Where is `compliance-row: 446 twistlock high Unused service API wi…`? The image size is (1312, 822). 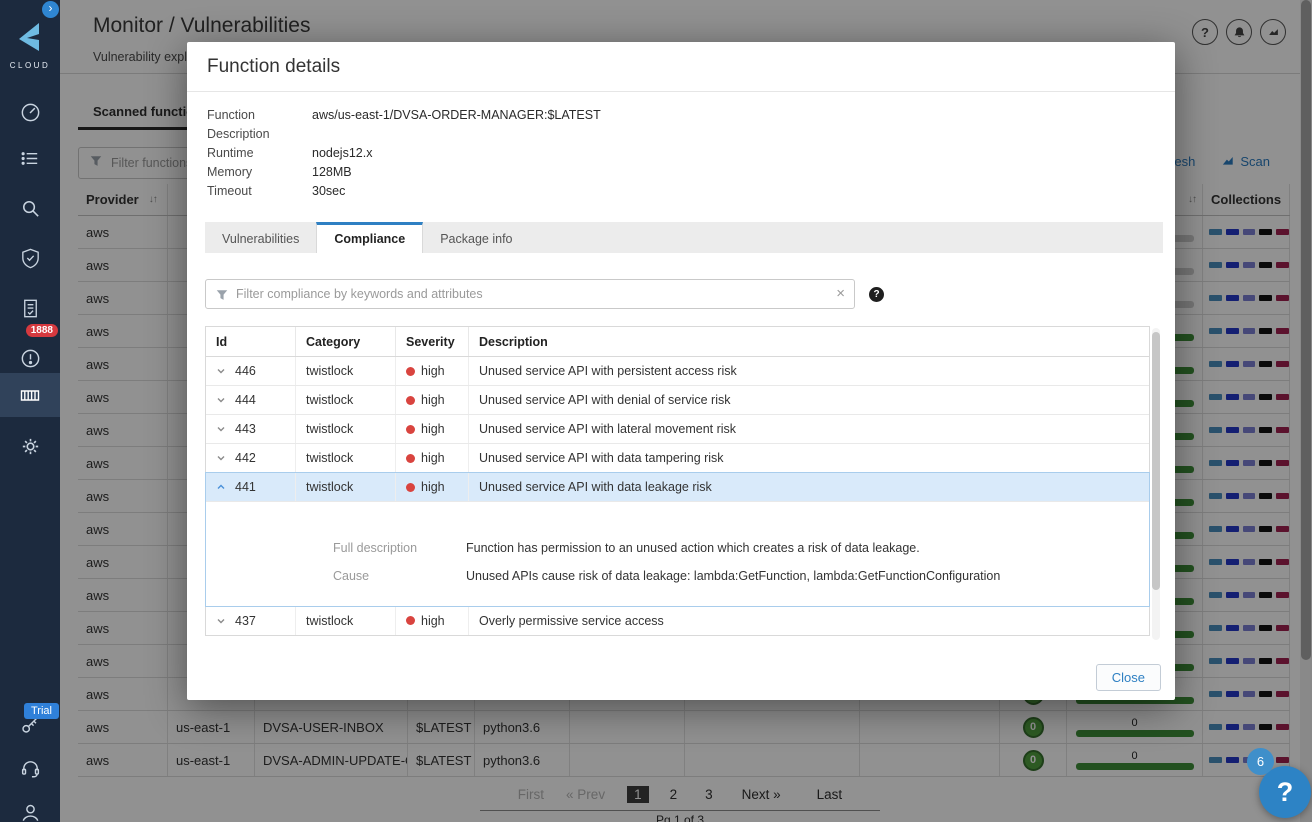
compliance-row: 446 twistlock high Unused service API wi… is located at coordinates (677, 371).